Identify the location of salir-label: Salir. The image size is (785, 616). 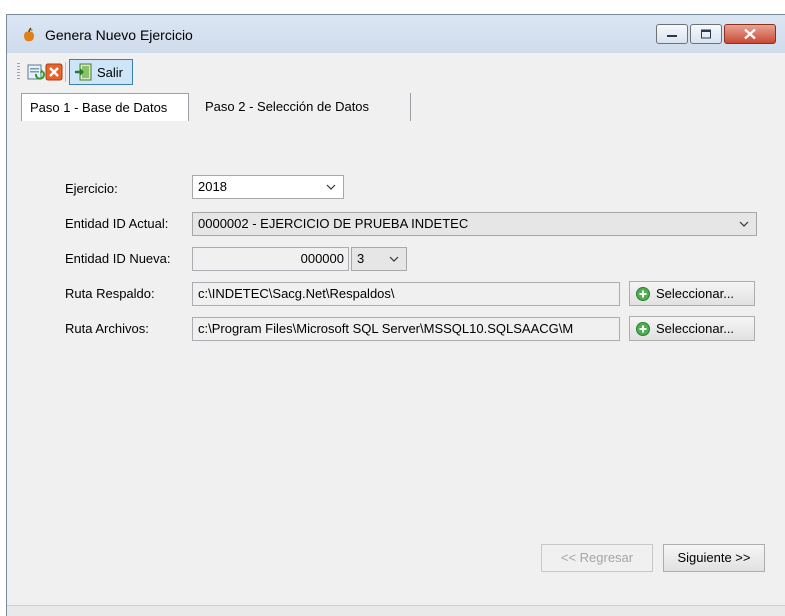
(110, 72).